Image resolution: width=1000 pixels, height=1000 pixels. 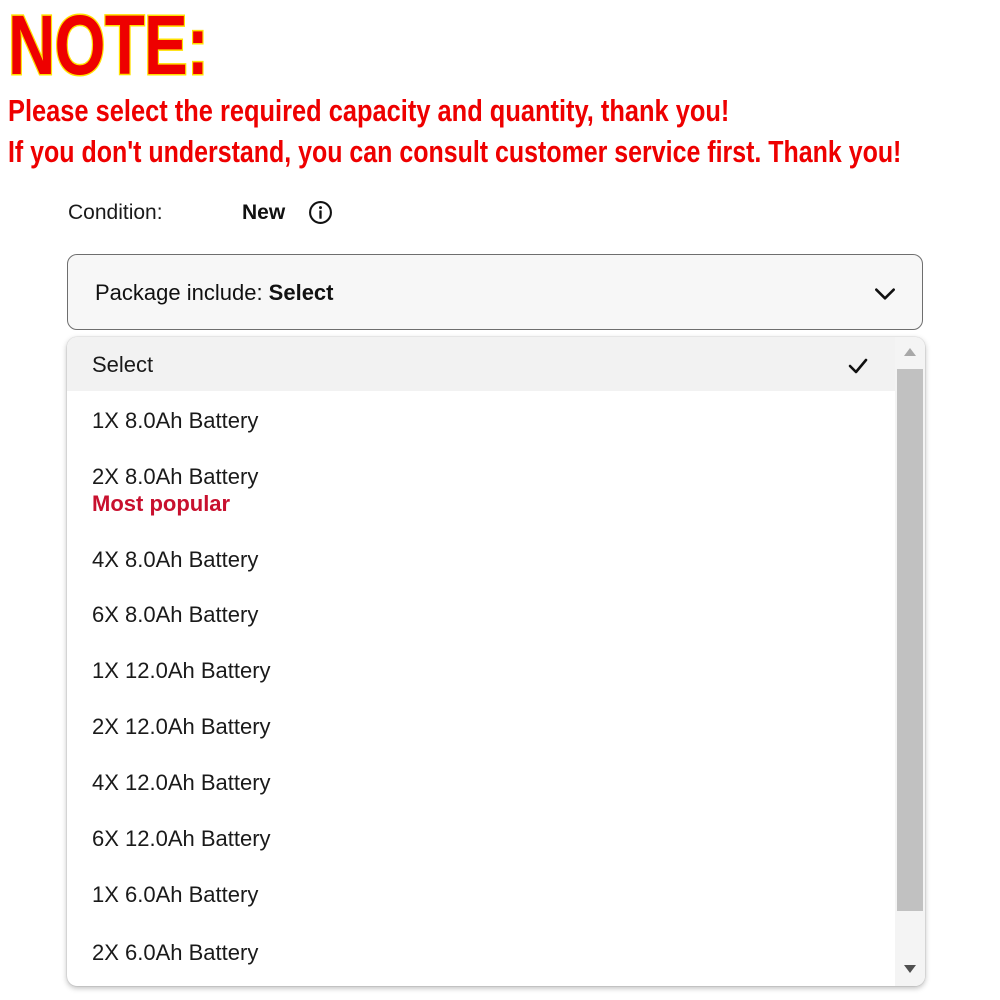 What do you see at coordinates (175, 614) in the screenshot?
I see `option-label: 6X 8.0Ah Battery` at bounding box center [175, 614].